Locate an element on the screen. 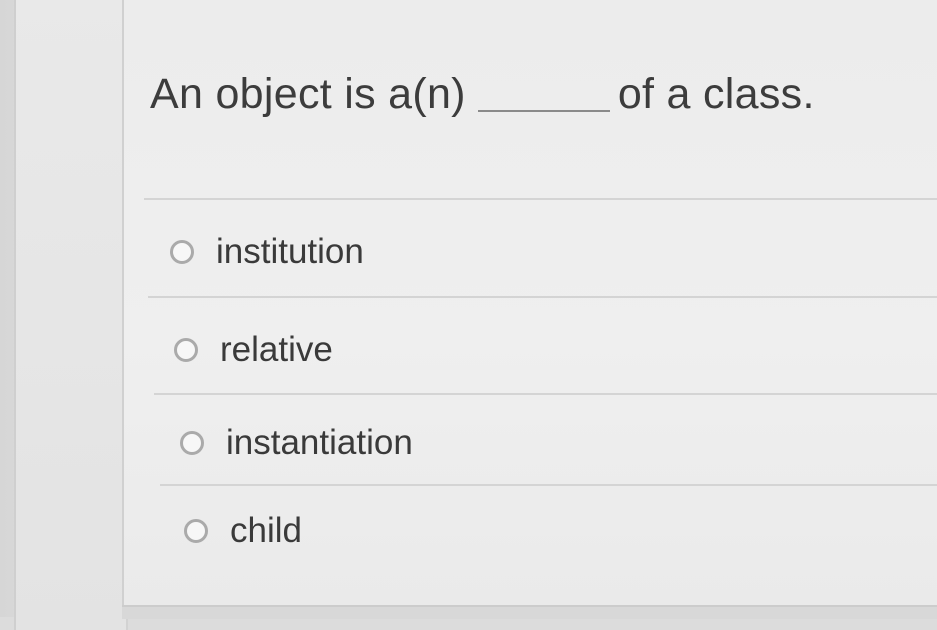 The width and height of the screenshot is (937, 630). option-child: child is located at coordinates (243, 531).